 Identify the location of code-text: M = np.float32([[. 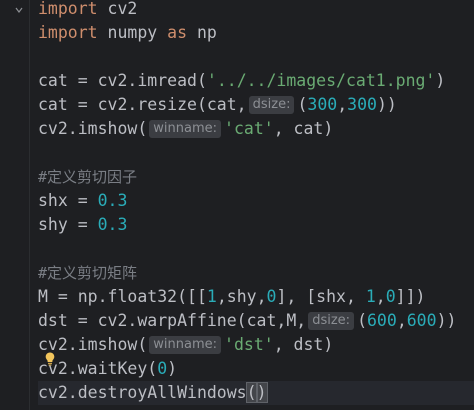
(122, 296).